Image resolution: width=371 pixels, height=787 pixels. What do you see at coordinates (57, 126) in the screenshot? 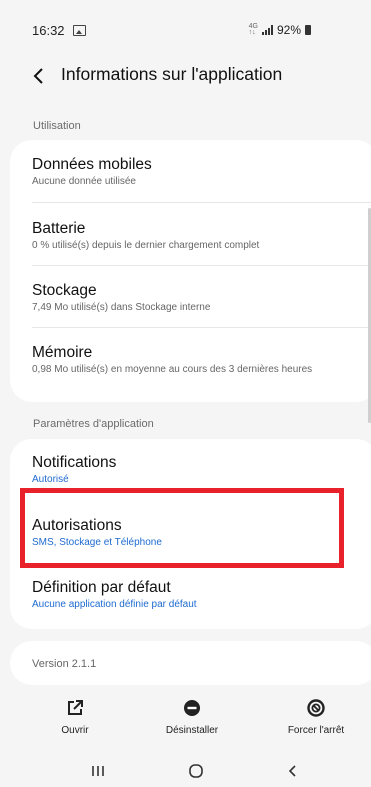
I see `section-label-usage: Utilisation` at bounding box center [57, 126].